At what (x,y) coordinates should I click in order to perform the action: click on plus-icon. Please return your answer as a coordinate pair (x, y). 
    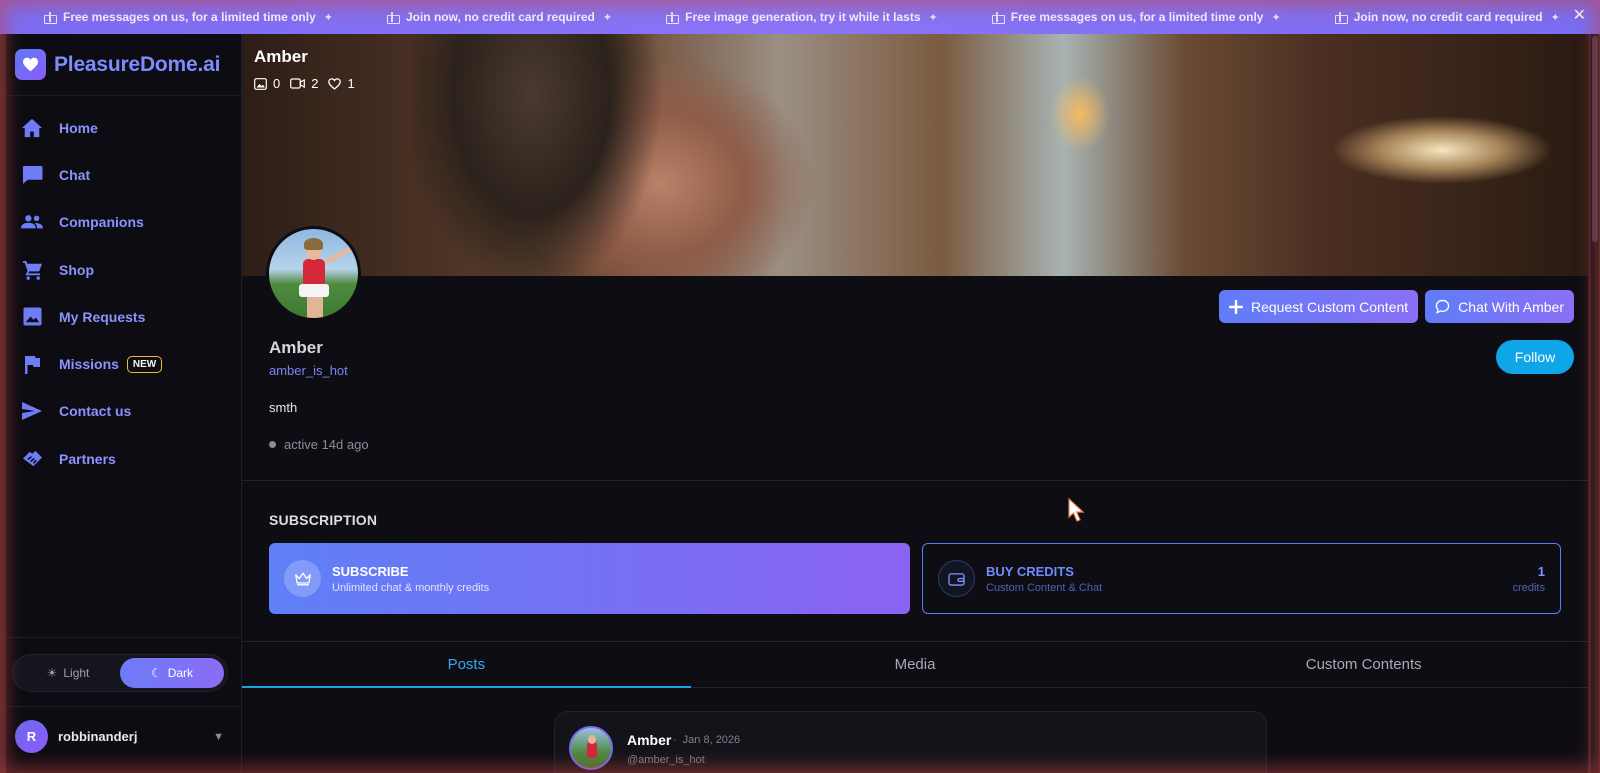
    Looking at the image, I should click on (1235, 306).